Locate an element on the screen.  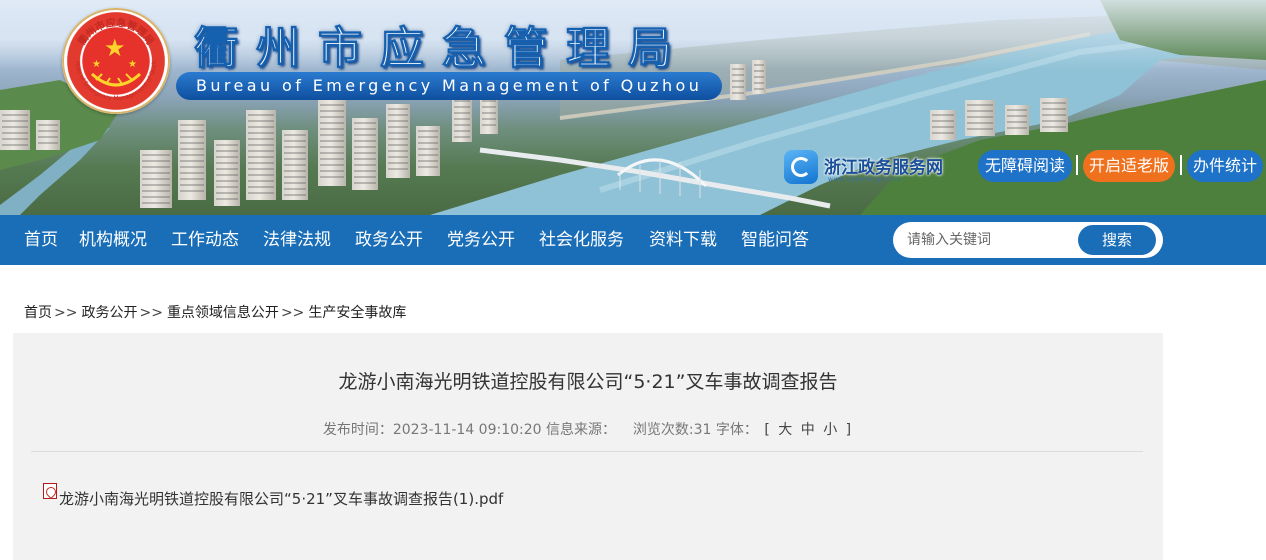
nav-item-organization: 机构概况 is located at coordinates (113, 240).